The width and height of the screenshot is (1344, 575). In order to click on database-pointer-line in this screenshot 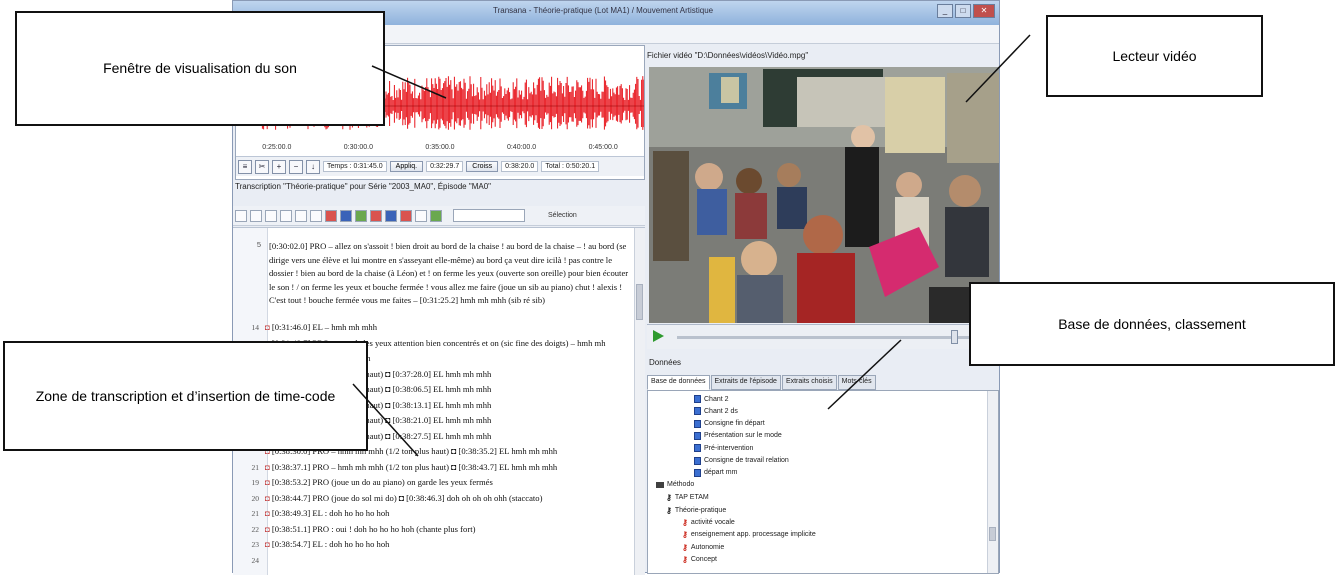, I will do `click(864, 374)`.